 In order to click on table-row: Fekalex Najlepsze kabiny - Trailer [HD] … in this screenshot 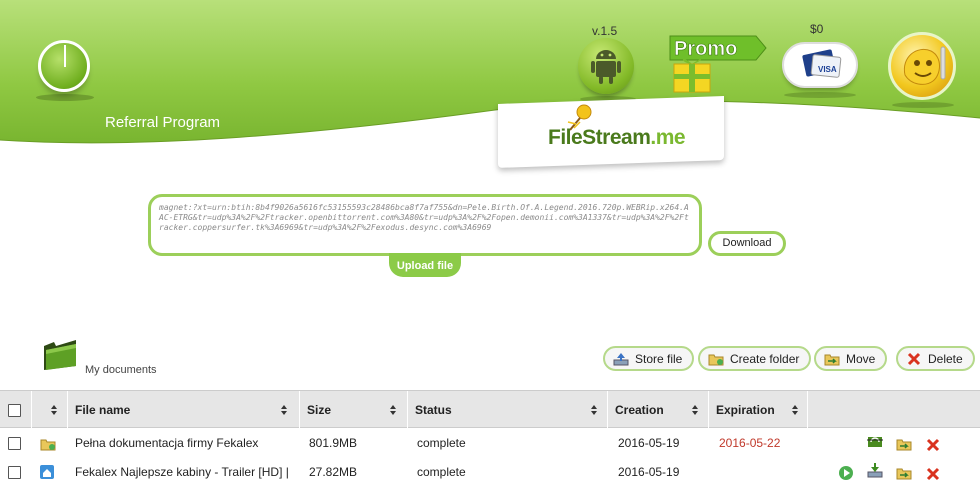, I will do `click(490, 472)`.